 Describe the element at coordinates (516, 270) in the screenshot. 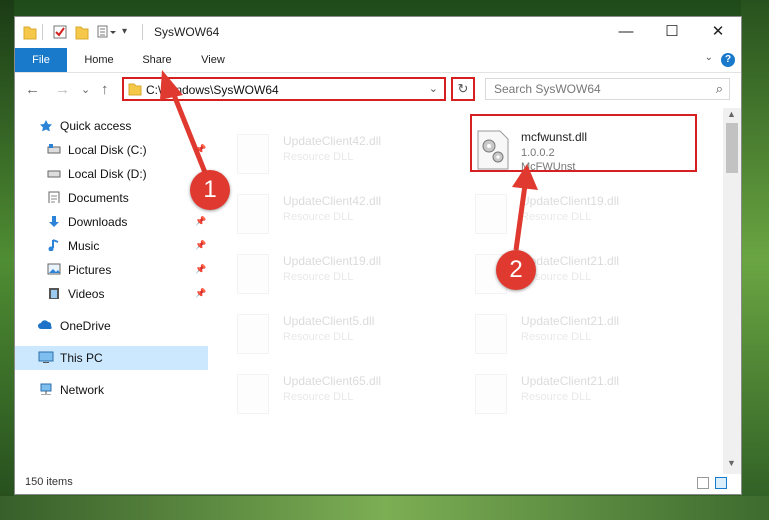

I see `step-2-badge: 2` at that location.